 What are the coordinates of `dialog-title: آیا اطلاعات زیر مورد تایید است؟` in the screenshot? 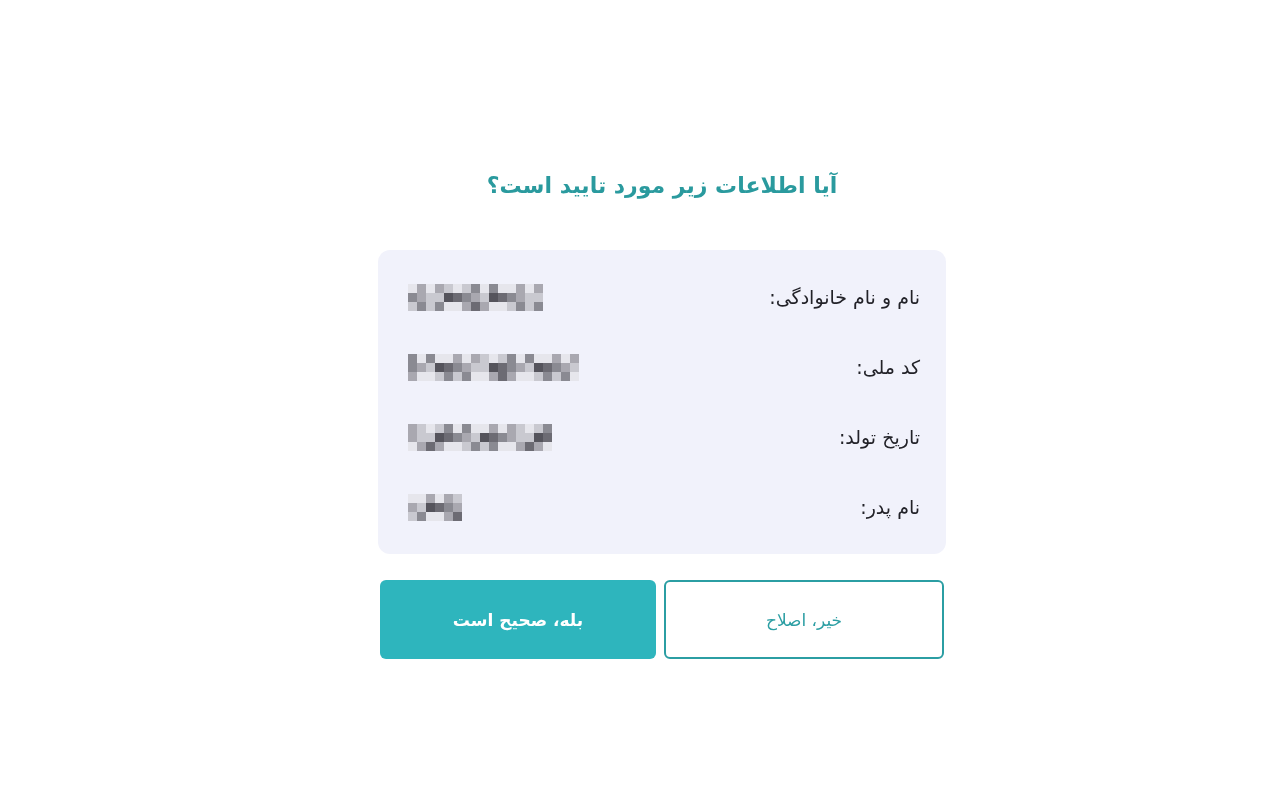 It's located at (662, 186).